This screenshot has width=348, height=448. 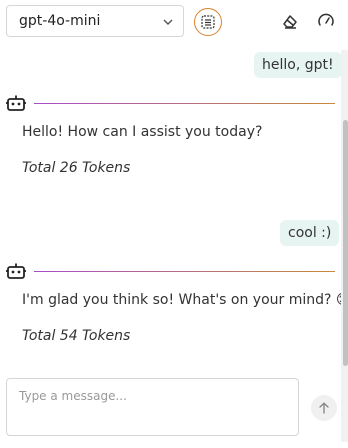 I want to click on clear-chat-button, so click(x=290, y=21).